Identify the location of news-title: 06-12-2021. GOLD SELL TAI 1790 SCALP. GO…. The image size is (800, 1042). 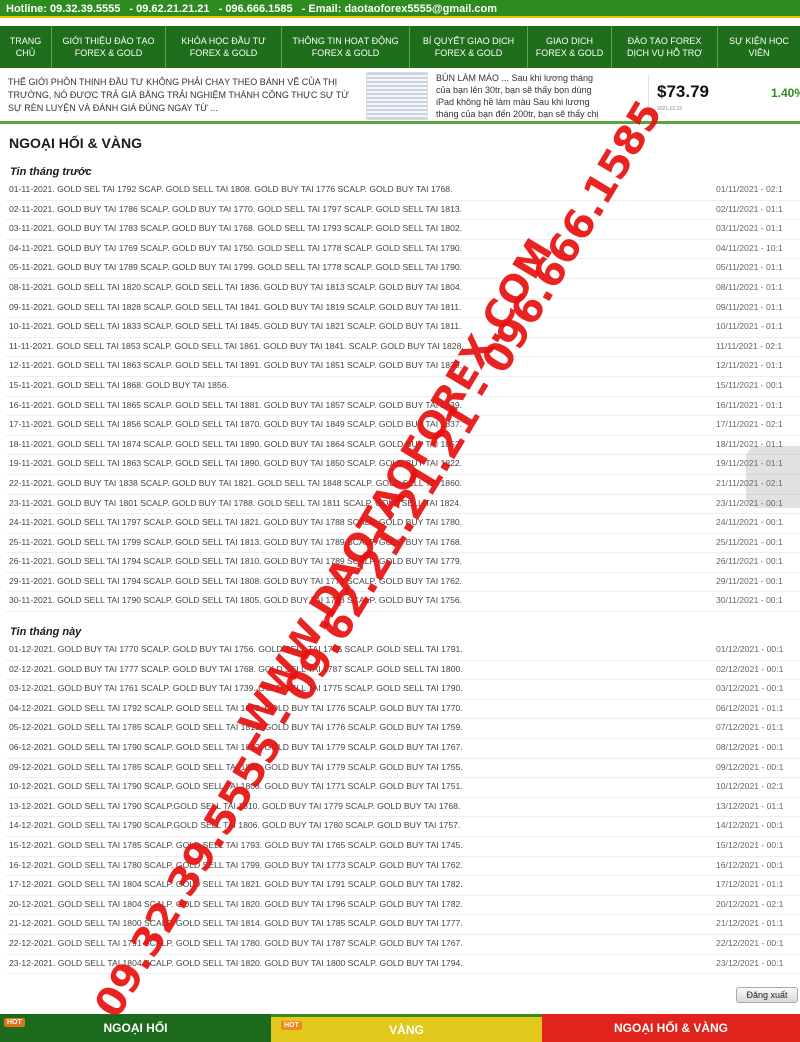
(236, 747).